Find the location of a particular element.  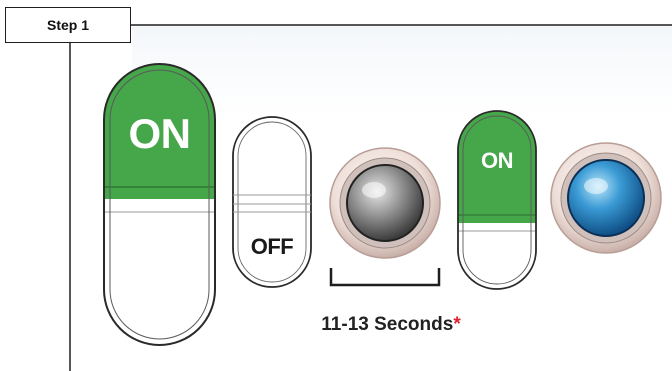

timing-bracket is located at coordinates (385, 277).